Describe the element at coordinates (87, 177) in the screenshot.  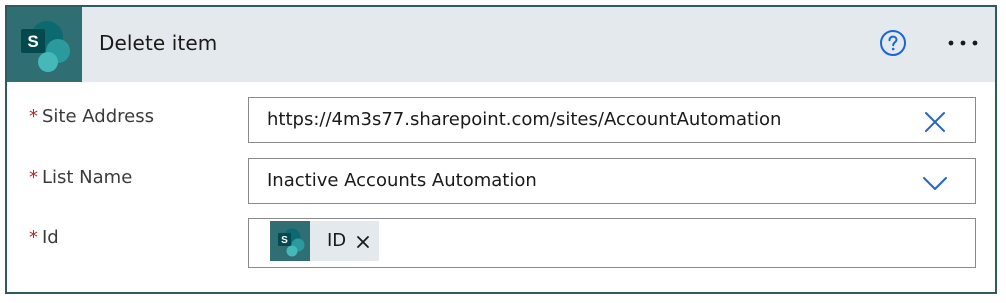
I see `list-name-label-text: List Name` at that location.